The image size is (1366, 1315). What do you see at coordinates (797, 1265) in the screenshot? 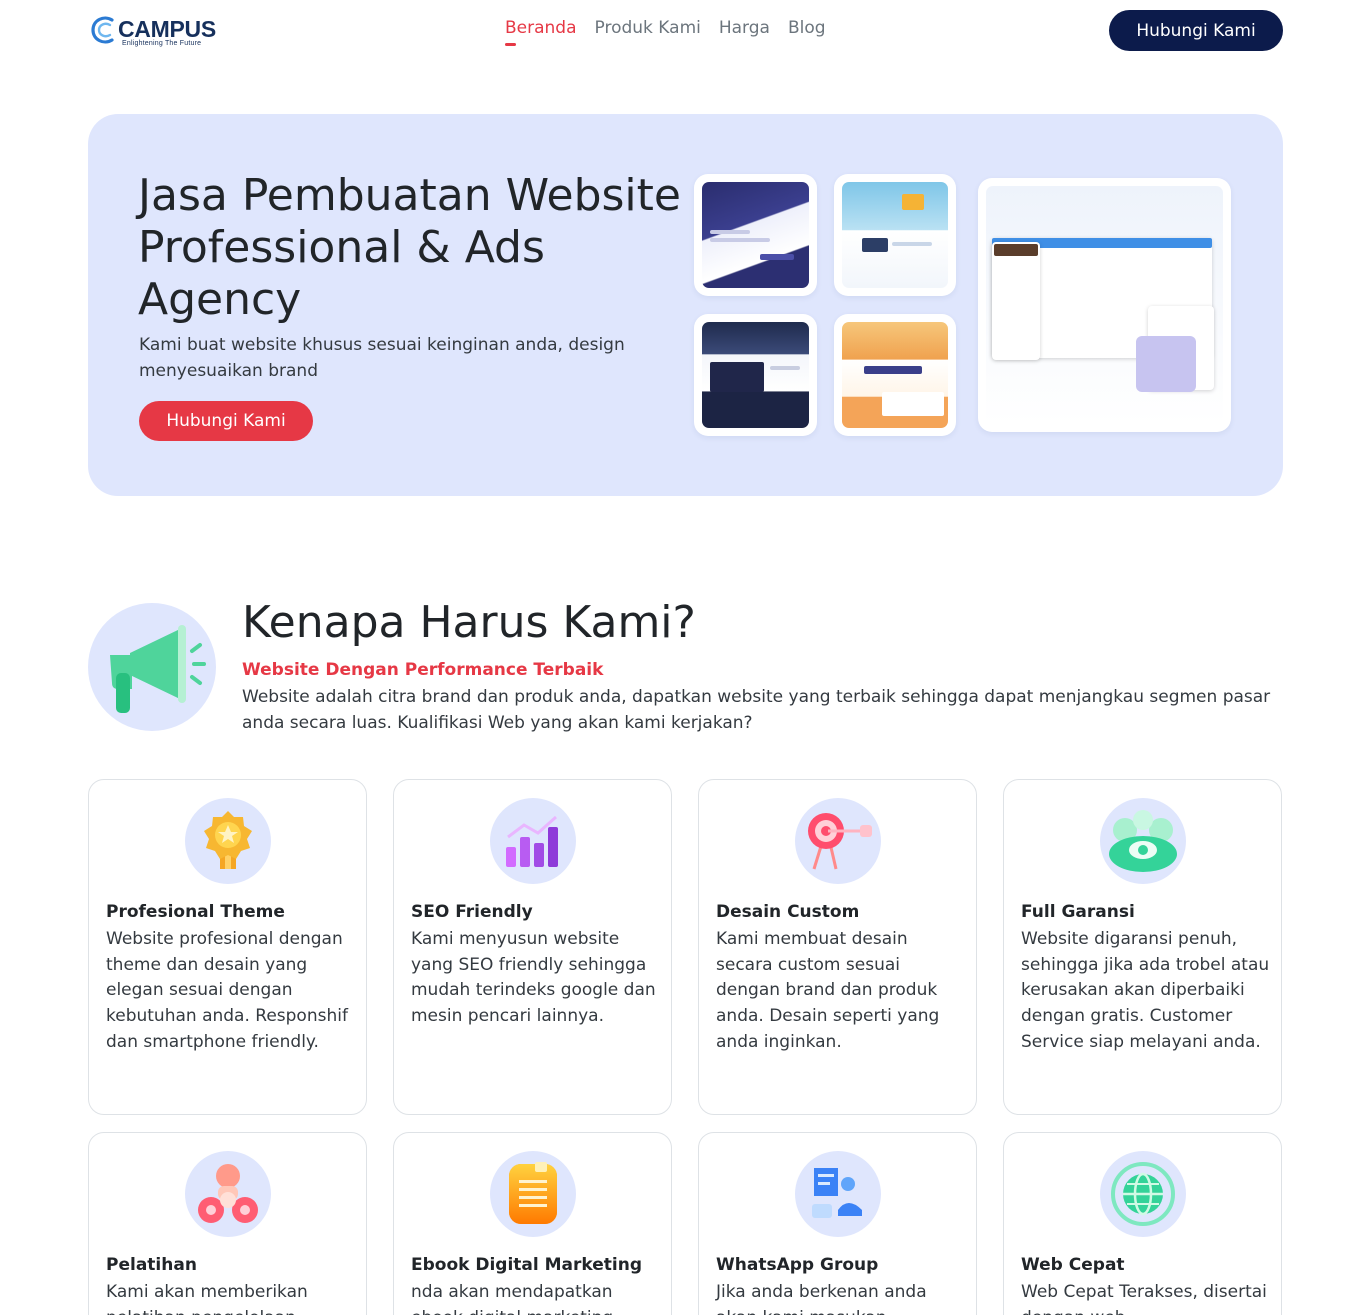
I see `feature-title: WhatsApp Group` at bounding box center [797, 1265].